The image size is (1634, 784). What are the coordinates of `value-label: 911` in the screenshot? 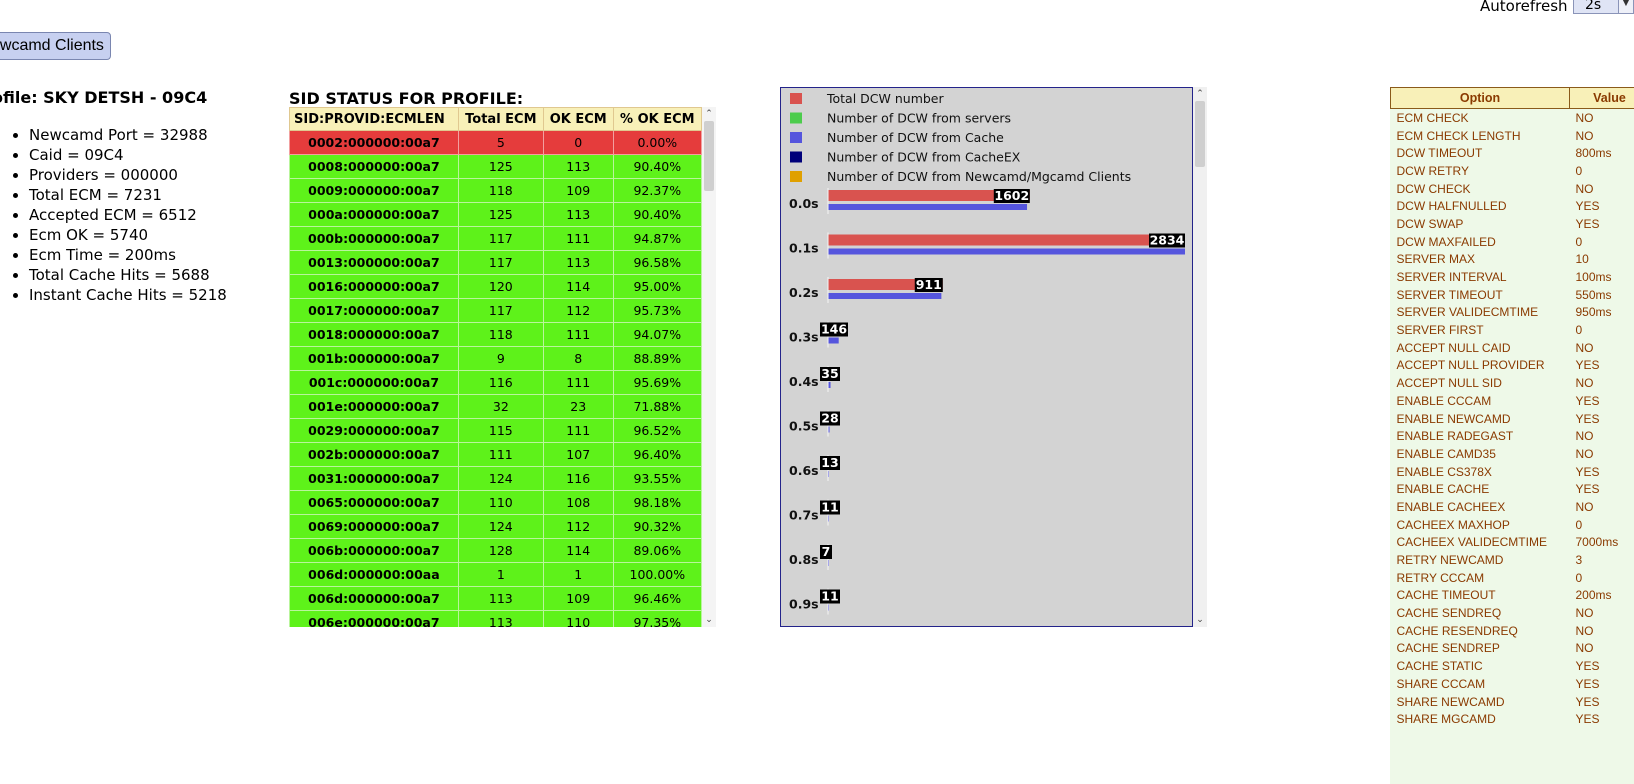 It's located at (929, 284).